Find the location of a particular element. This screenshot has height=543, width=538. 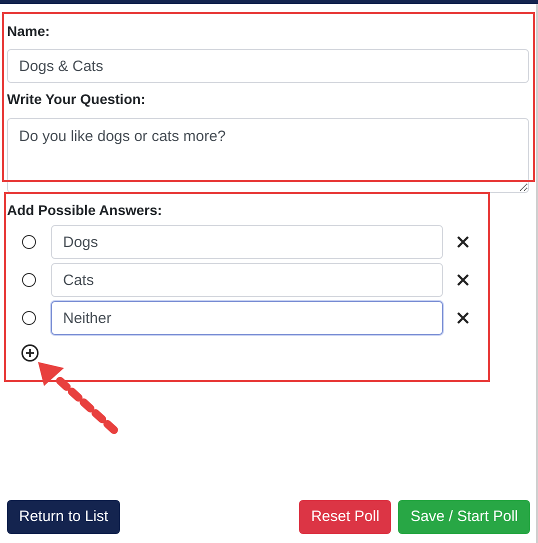

answer-input: Cats is located at coordinates (247, 280).